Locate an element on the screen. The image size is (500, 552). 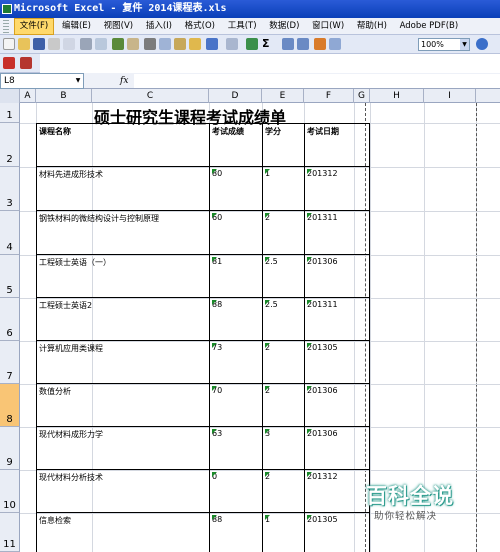
menu-insert: 插入(I) is located at coordinates (159, 26).